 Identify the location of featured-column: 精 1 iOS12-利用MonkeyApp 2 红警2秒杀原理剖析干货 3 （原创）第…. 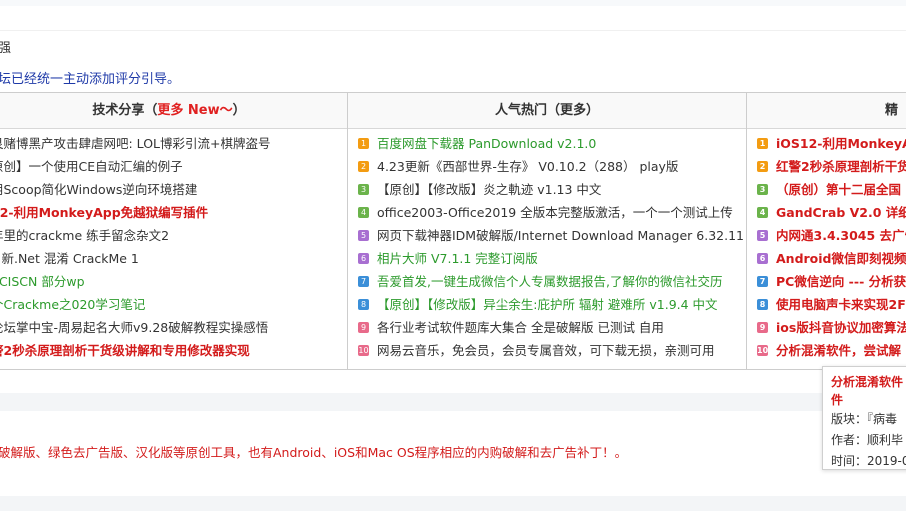
(826, 231).